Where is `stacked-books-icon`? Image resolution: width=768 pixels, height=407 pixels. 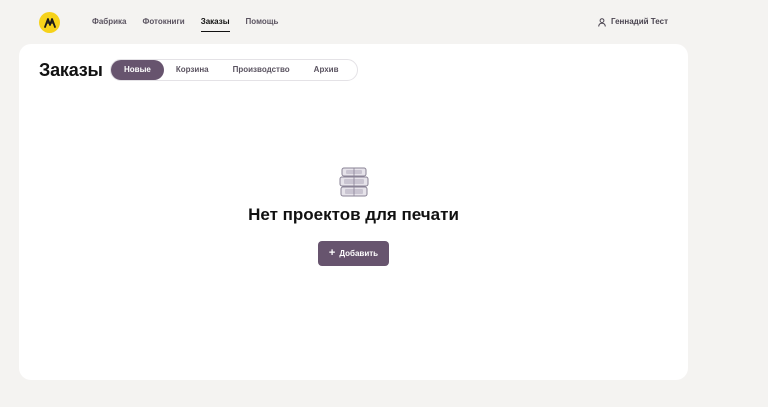 stacked-books-icon is located at coordinates (354, 182).